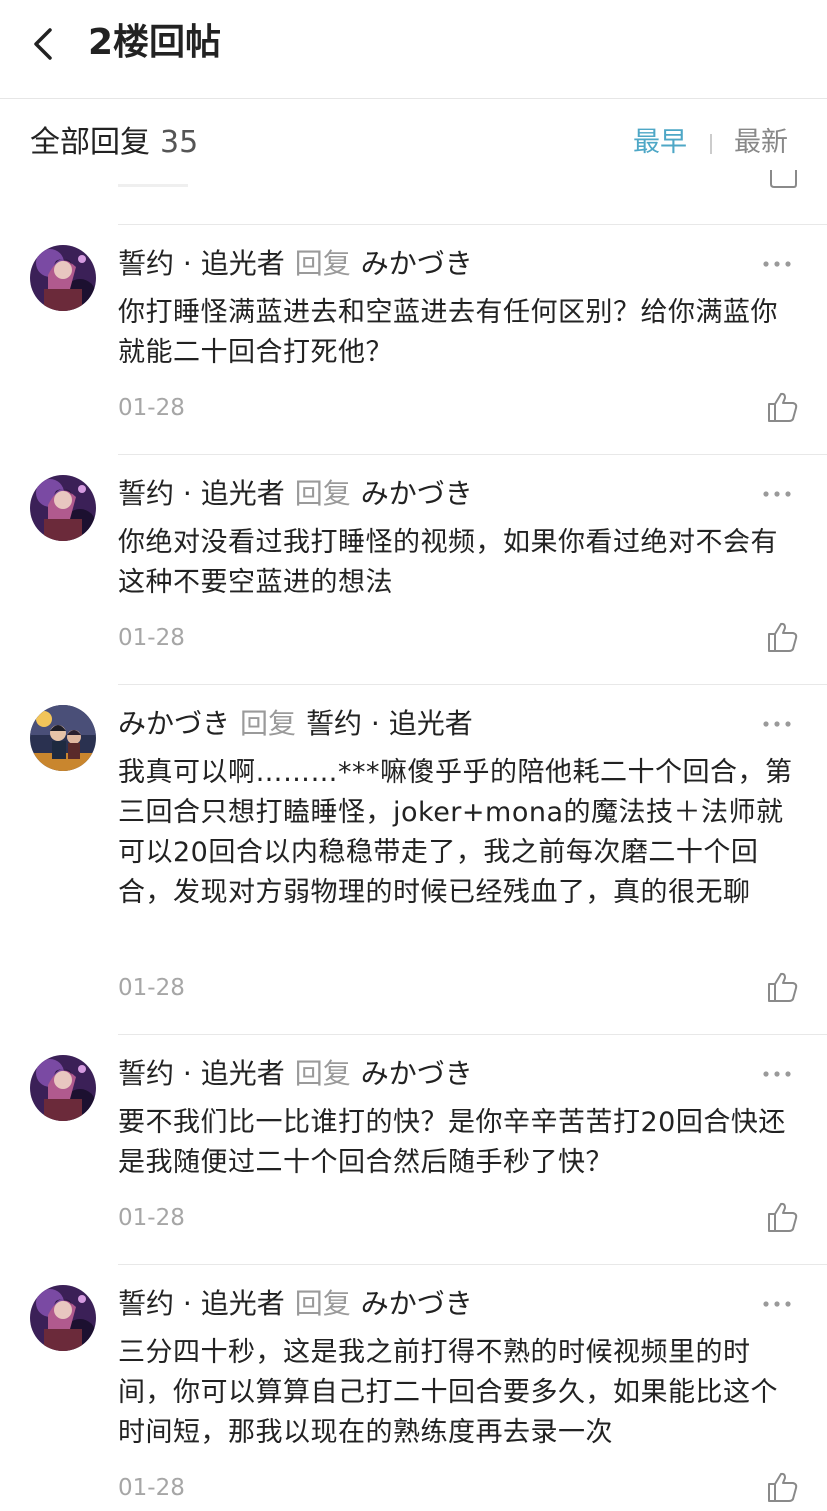 The width and height of the screenshot is (827, 1511). I want to click on reply-header: みかづき 回复 誓约 · 追光者, so click(295, 724).